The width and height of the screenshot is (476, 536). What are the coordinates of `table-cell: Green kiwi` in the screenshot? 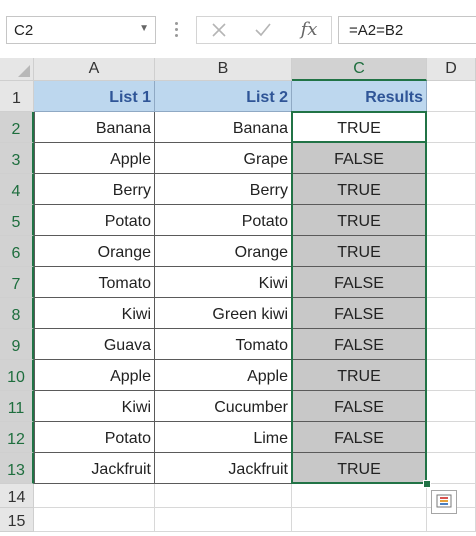 It's located at (223, 313).